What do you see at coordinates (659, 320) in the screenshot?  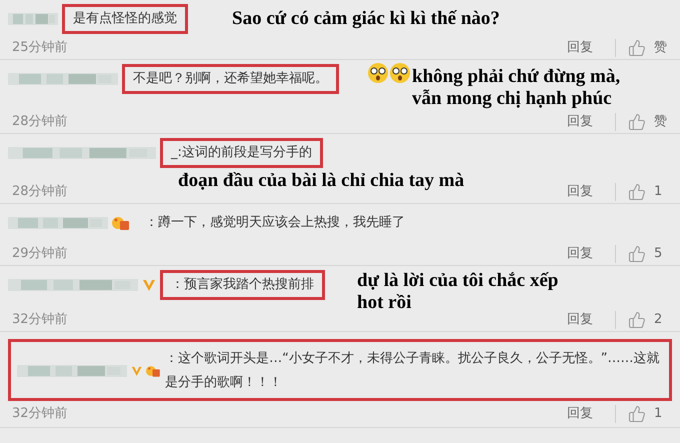 I see `like-count: 2` at bounding box center [659, 320].